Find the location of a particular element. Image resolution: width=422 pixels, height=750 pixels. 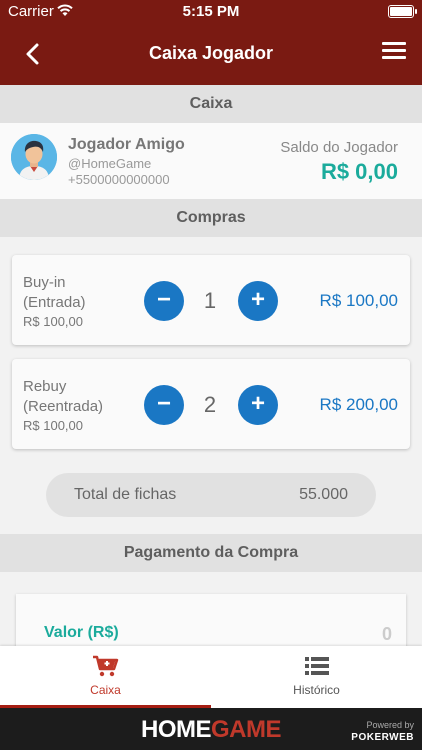

logo-game-text: GAME is located at coordinates (246, 729).